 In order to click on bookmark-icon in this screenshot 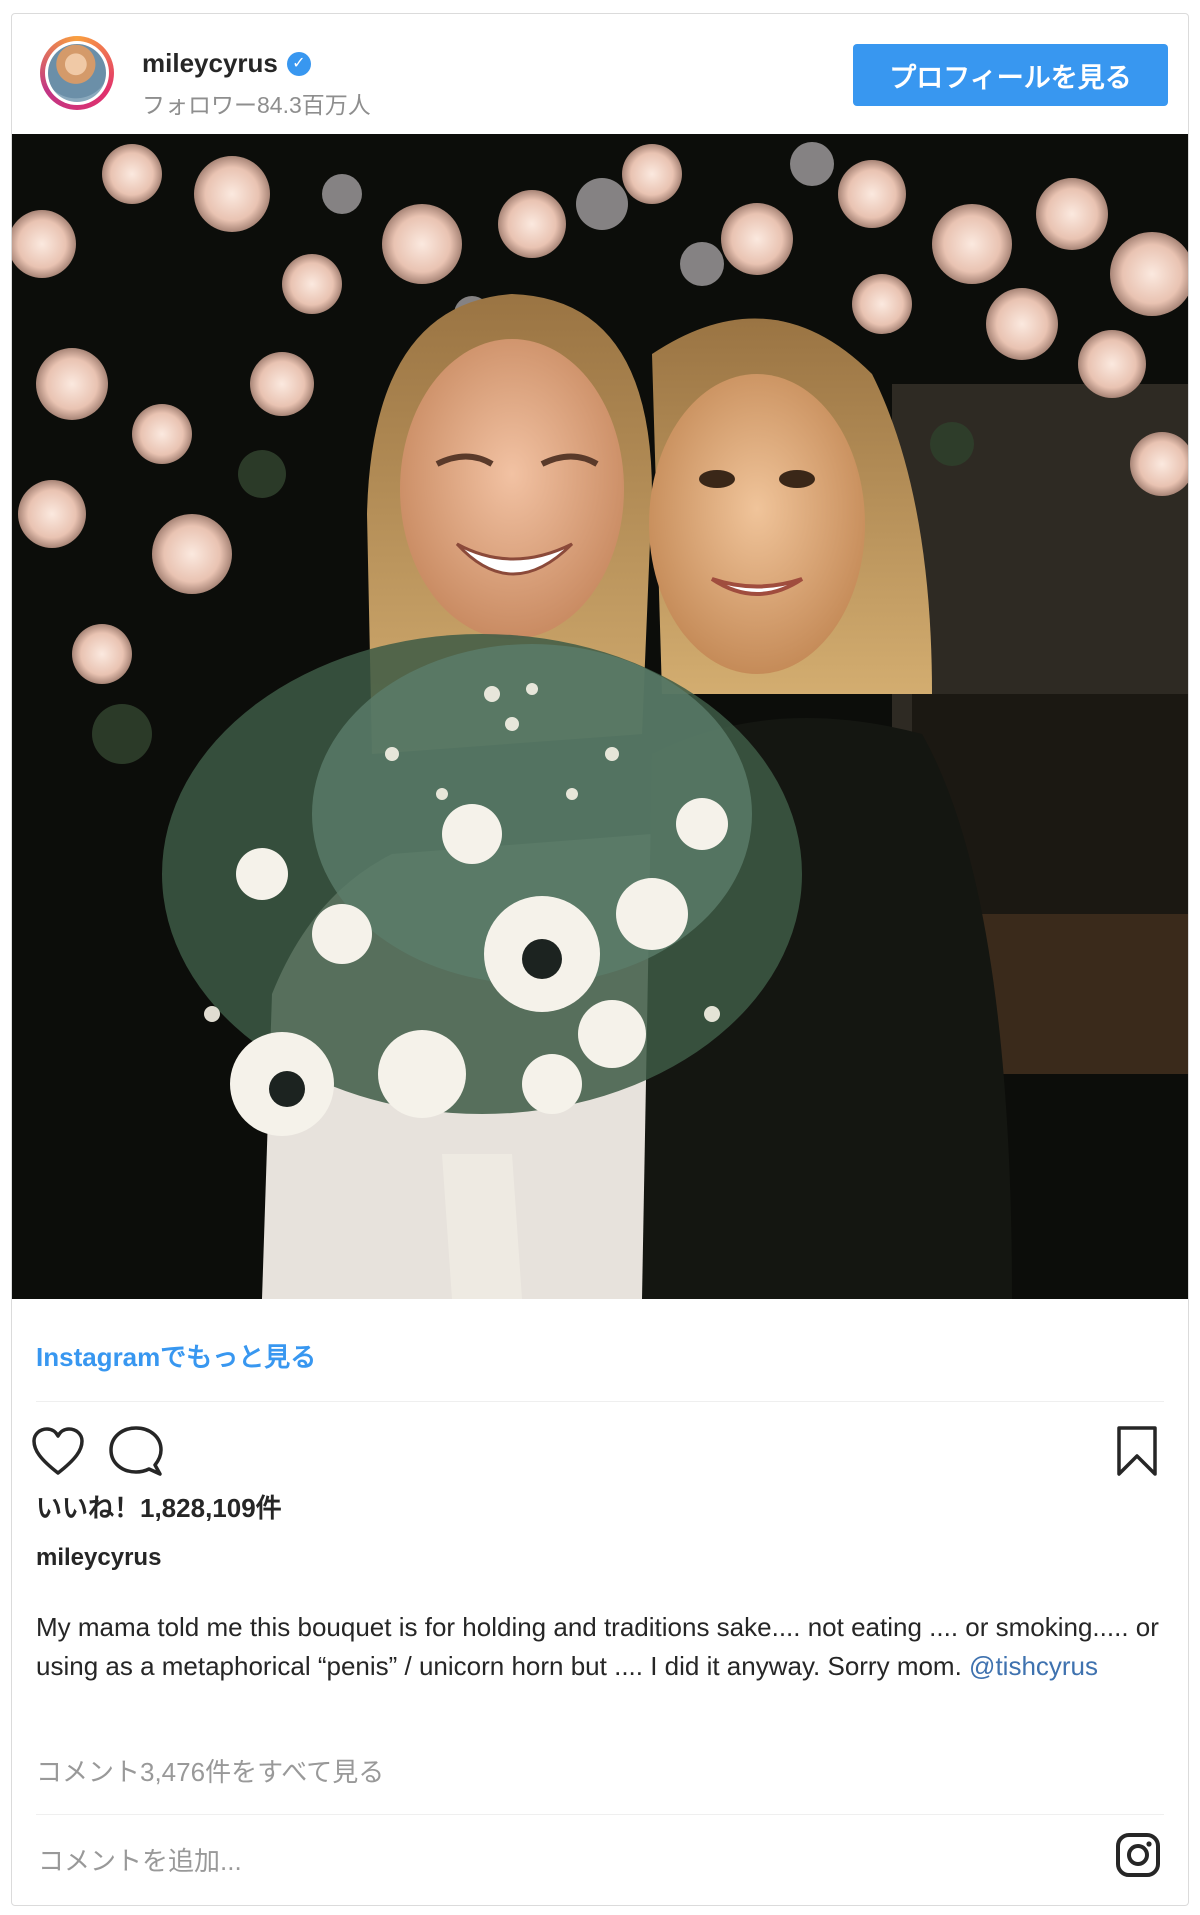, I will do `click(1137, 1451)`.